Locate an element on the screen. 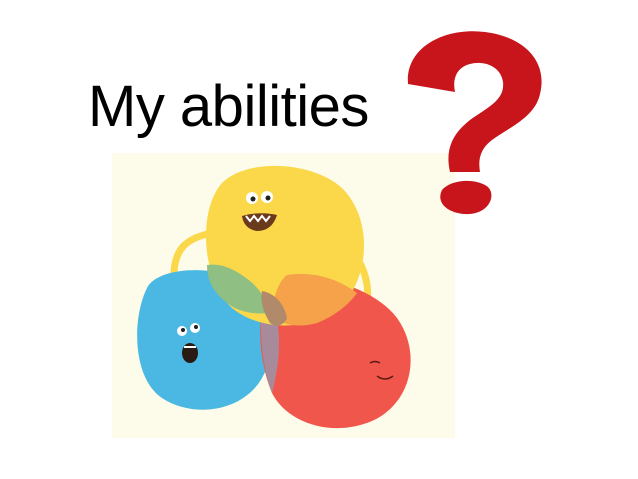 The image size is (638, 479). question-mark-dot is located at coordinates (466, 197).